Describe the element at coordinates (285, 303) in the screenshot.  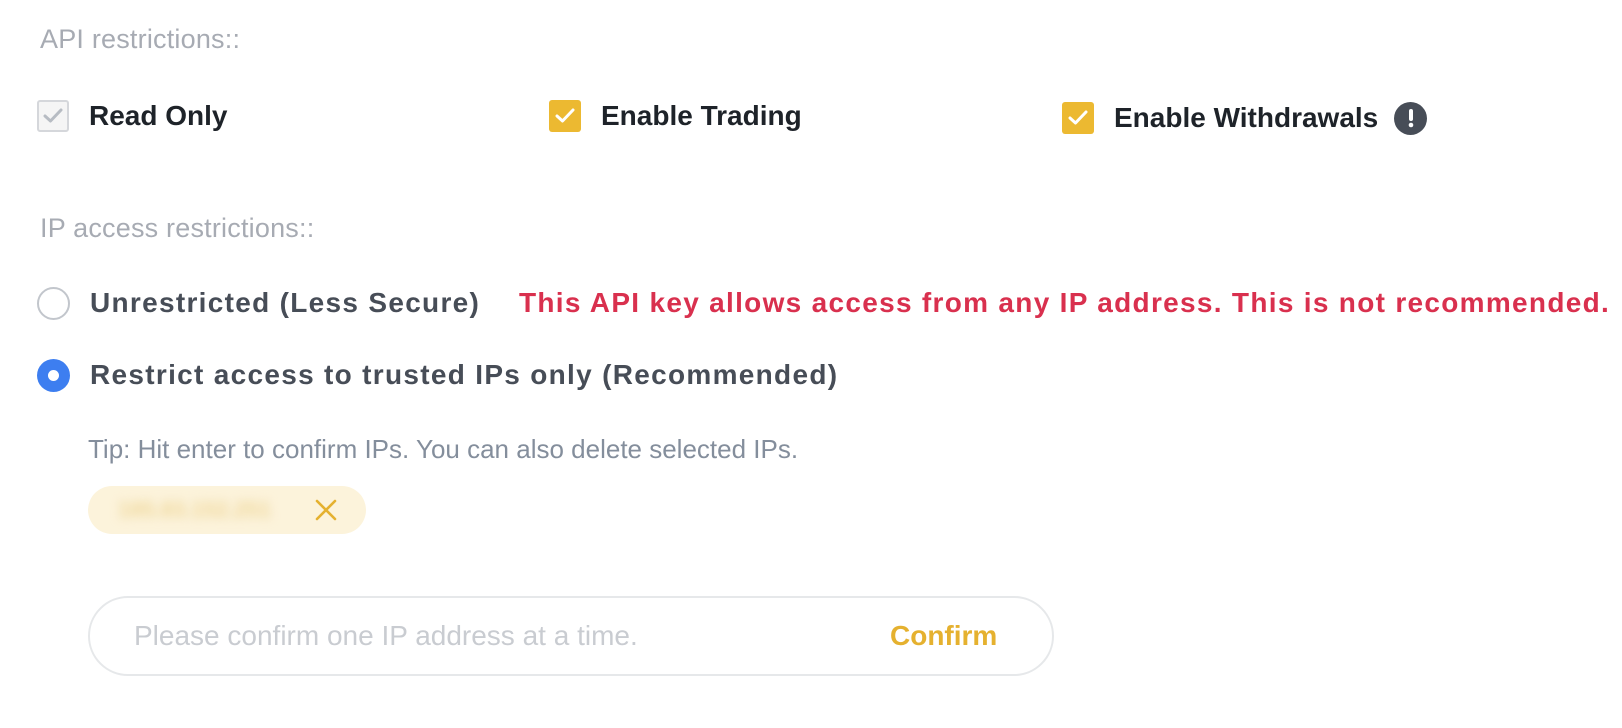
I see `unrestricted-label: Unrestricted (Less Secure)` at that location.